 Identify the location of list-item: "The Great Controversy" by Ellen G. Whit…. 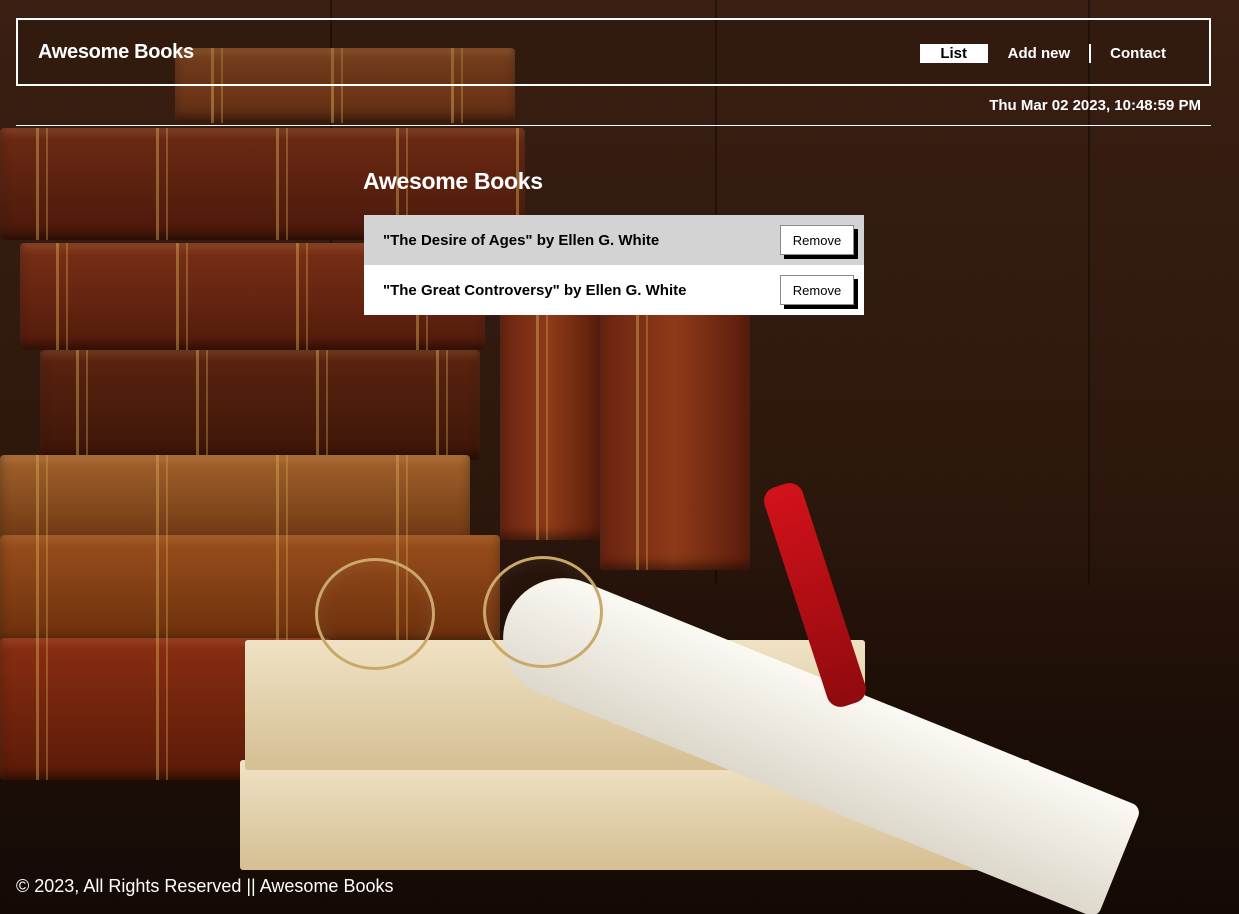
(614, 290).